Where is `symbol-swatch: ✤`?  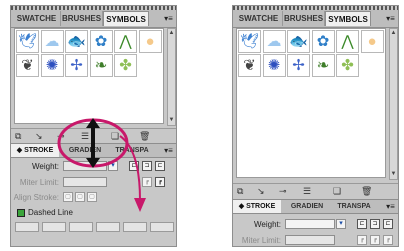
symbol-swatch: ✤ is located at coordinates (347, 65).